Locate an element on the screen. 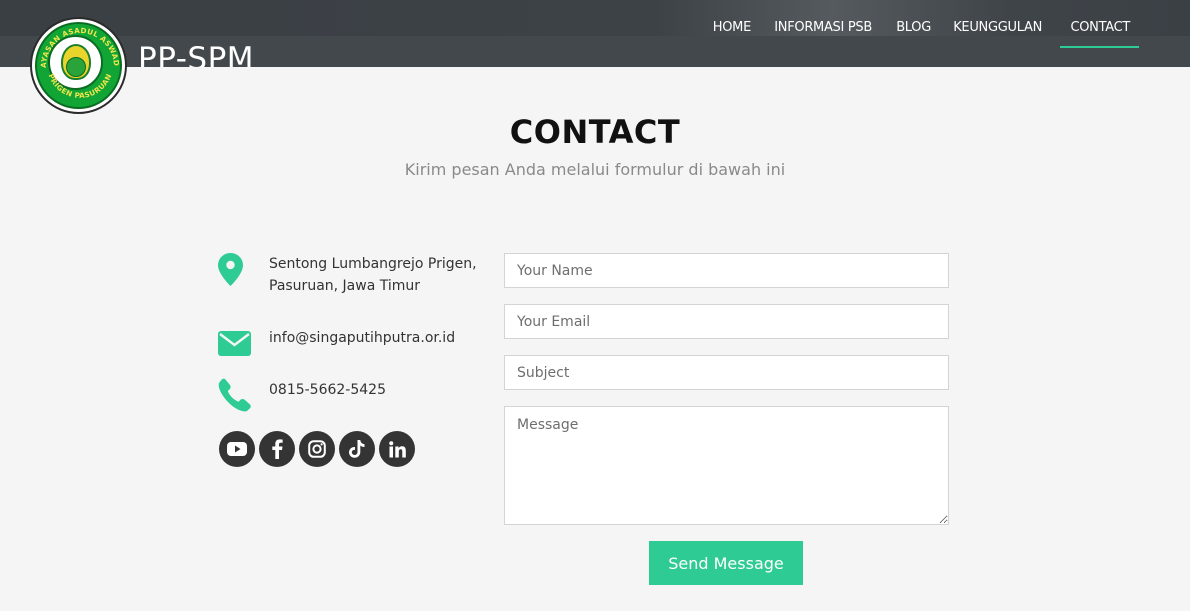  tiktok-icon is located at coordinates (357, 449).